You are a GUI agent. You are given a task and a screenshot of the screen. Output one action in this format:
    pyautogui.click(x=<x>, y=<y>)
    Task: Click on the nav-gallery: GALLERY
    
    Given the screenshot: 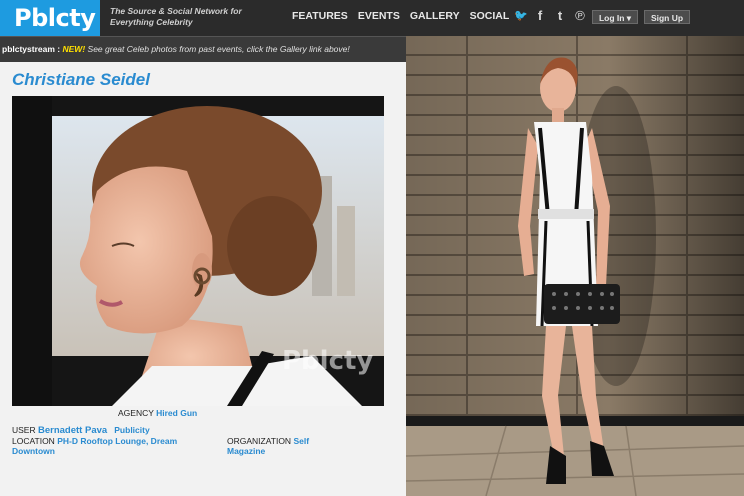 What is the action you would take?
    pyautogui.click(x=435, y=18)
    